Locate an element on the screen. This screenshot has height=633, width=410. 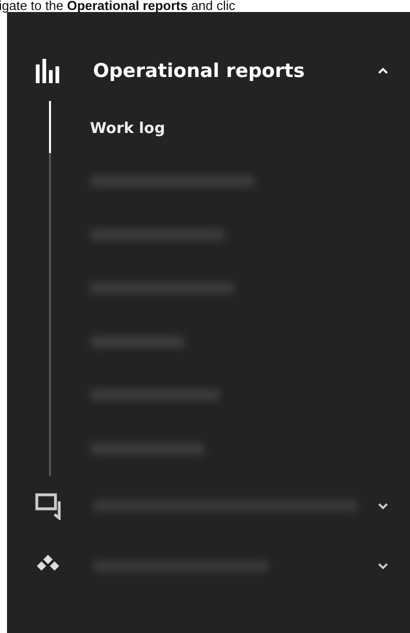
chat-icon is located at coordinates (48, 506).